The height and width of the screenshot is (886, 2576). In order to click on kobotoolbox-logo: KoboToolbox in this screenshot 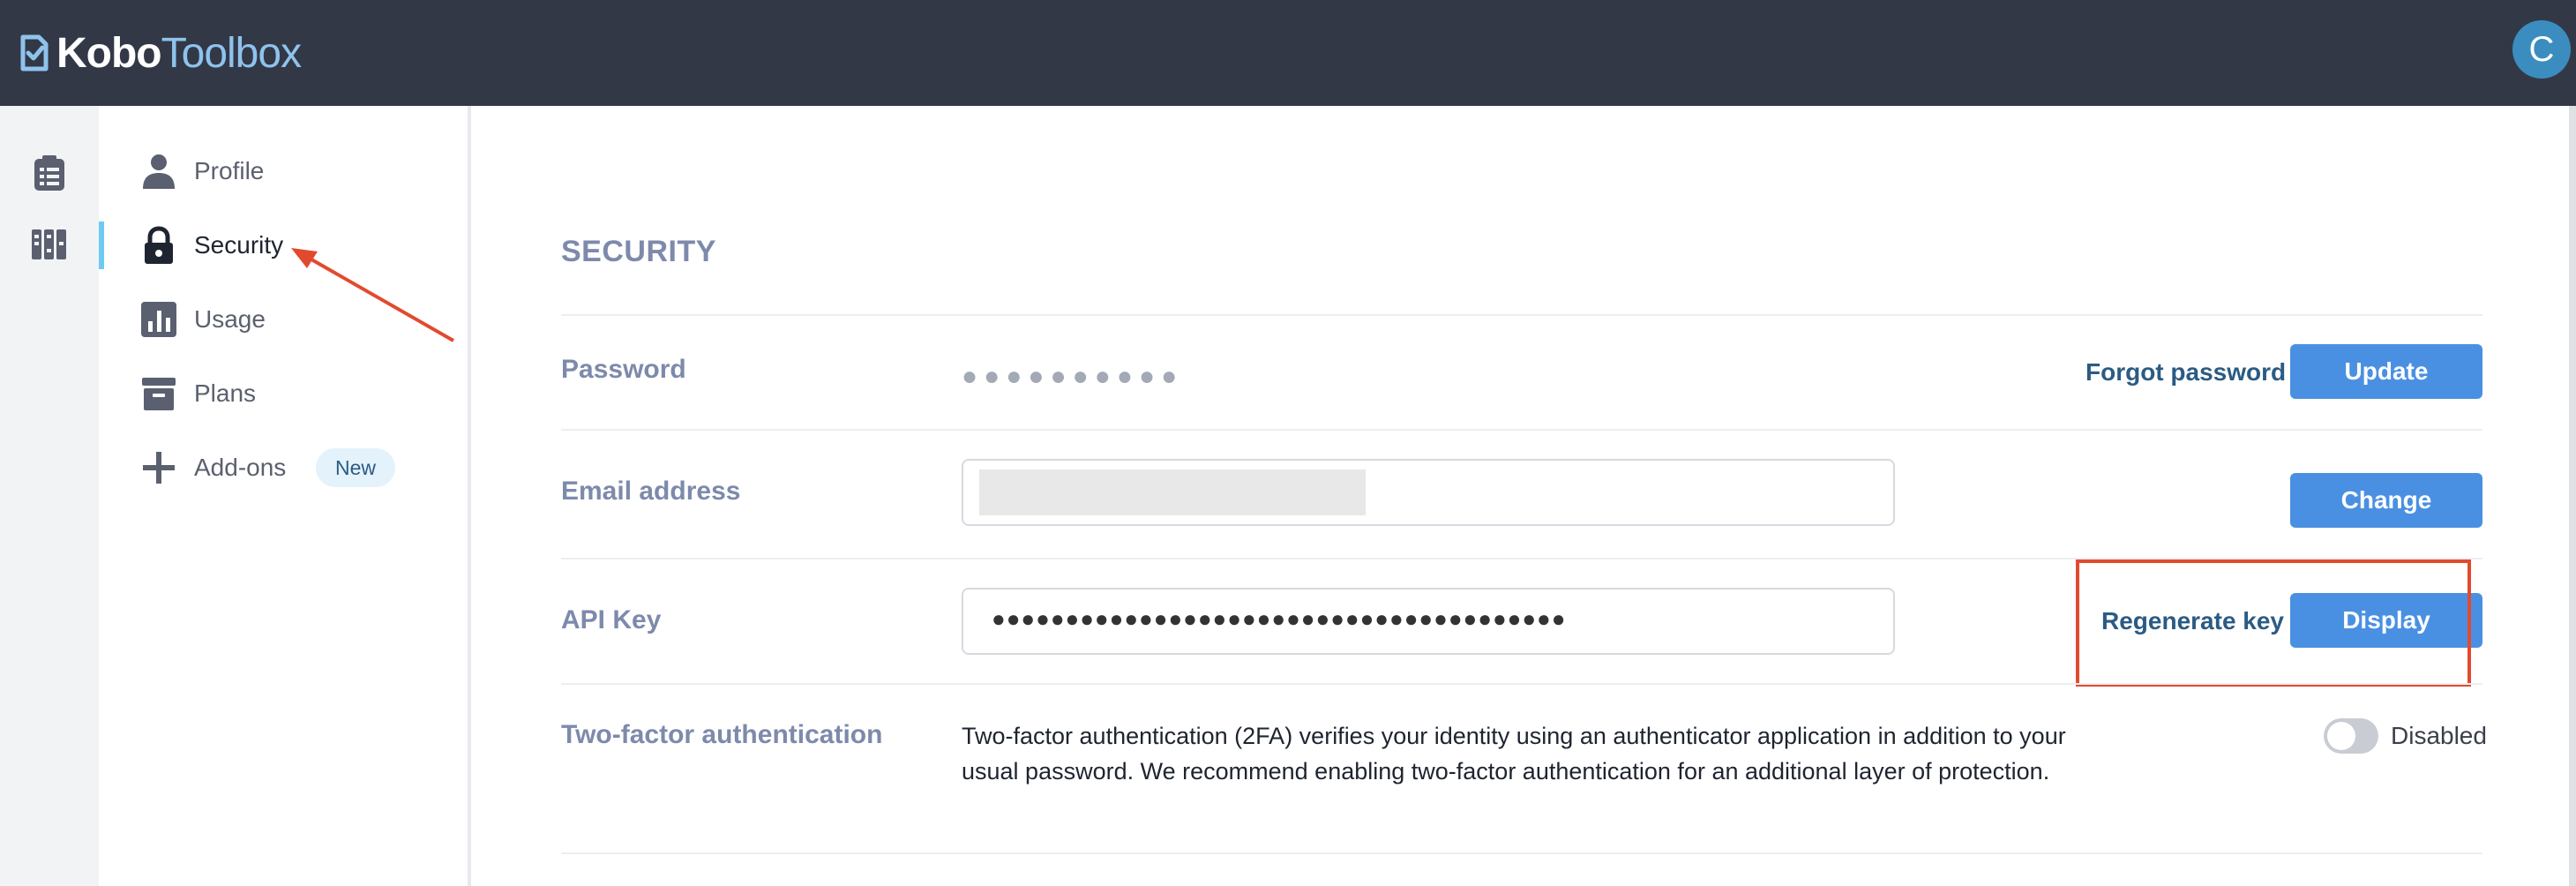, I will do `click(160, 53)`.